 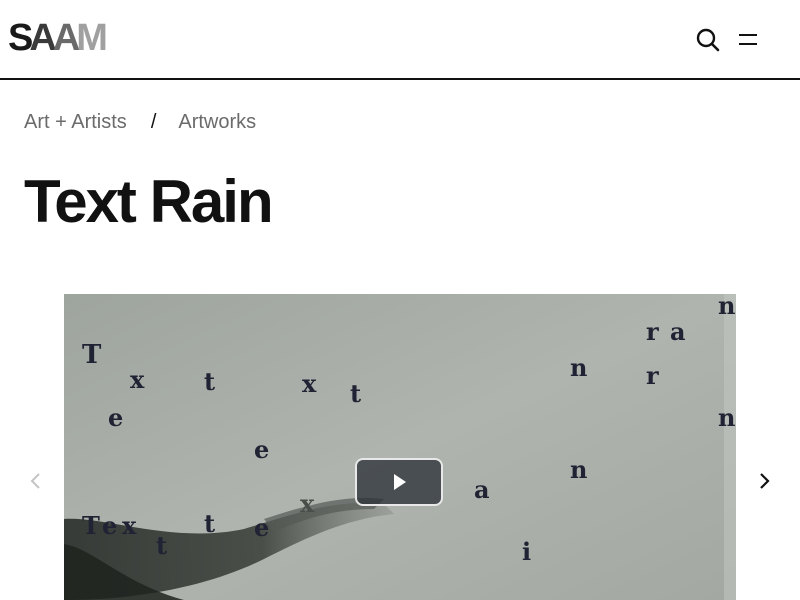 I want to click on chevron-right-icon, so click(x=765, y=481).